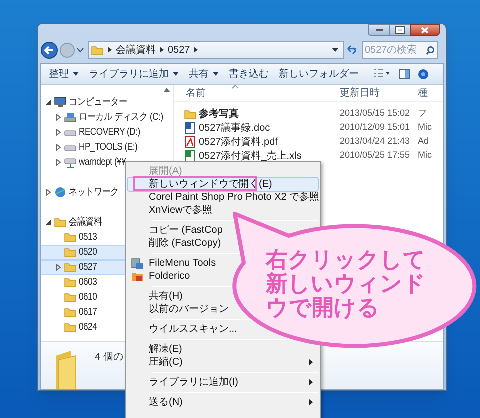 The width and height of the screenshot is (480, 418). What do you see at coordinates (224, 197) in the screenshot?
I see `menu-item: Corel Paint Shop Pro Photo X2 で参照` at bounding box center [224, 197].